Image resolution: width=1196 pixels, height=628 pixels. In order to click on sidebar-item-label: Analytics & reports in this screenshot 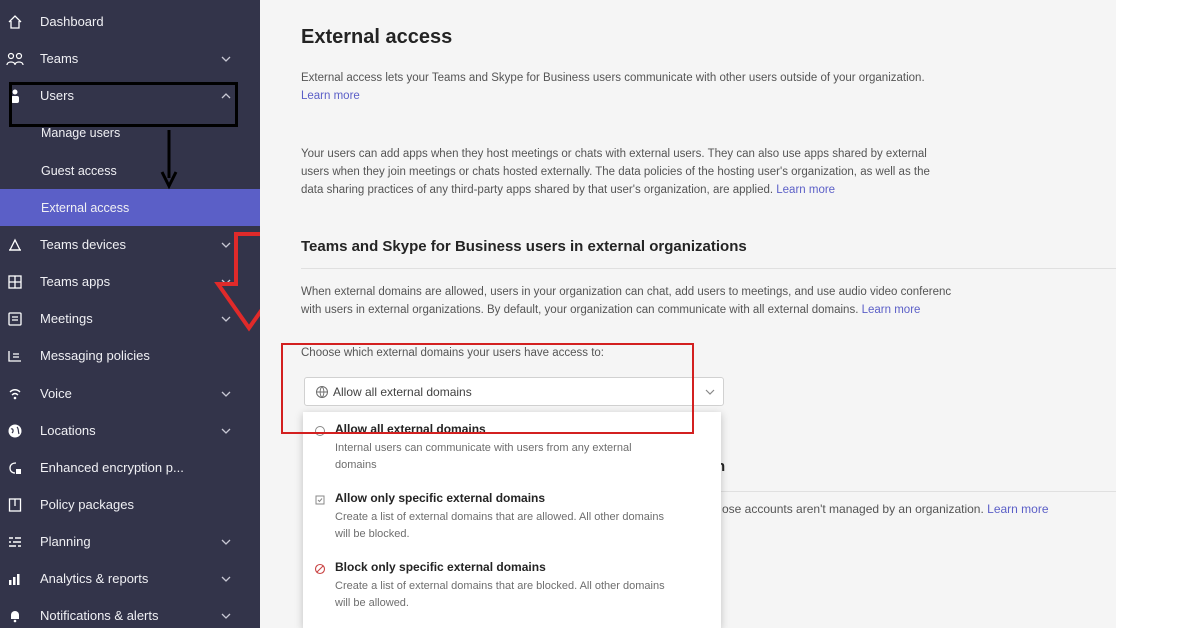, I will do `click(94, 578)`.